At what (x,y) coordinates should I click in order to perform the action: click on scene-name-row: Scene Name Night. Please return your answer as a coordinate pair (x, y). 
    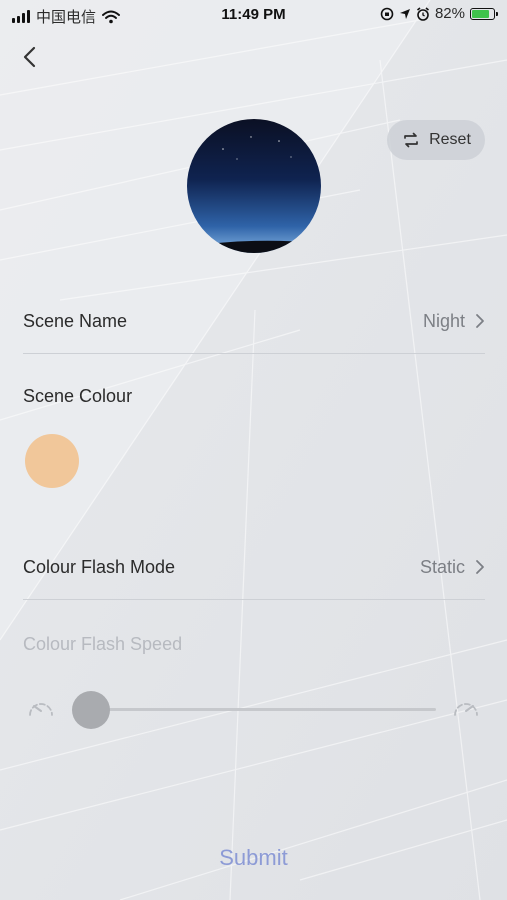
    Looking at the image, I should click on (254, 321).